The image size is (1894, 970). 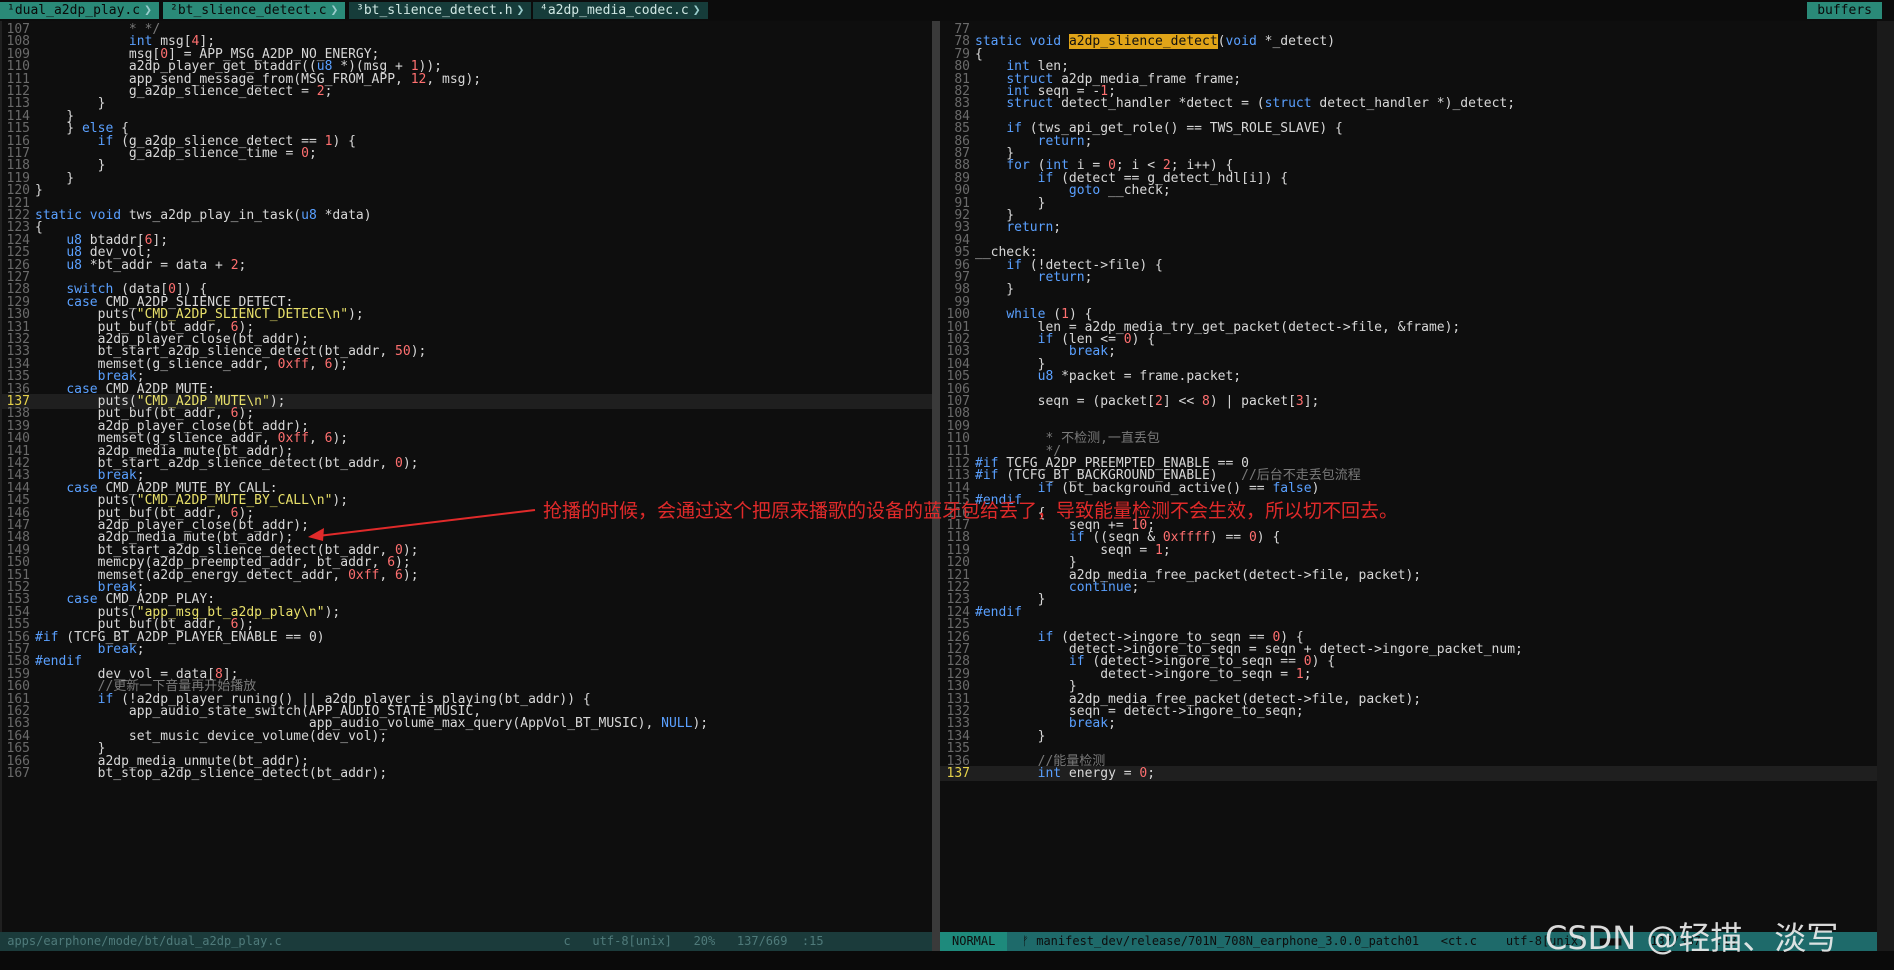 I want to click on tab-4: ⁴a2dp_media_codec.c ❯, so click(x=620, y=10).